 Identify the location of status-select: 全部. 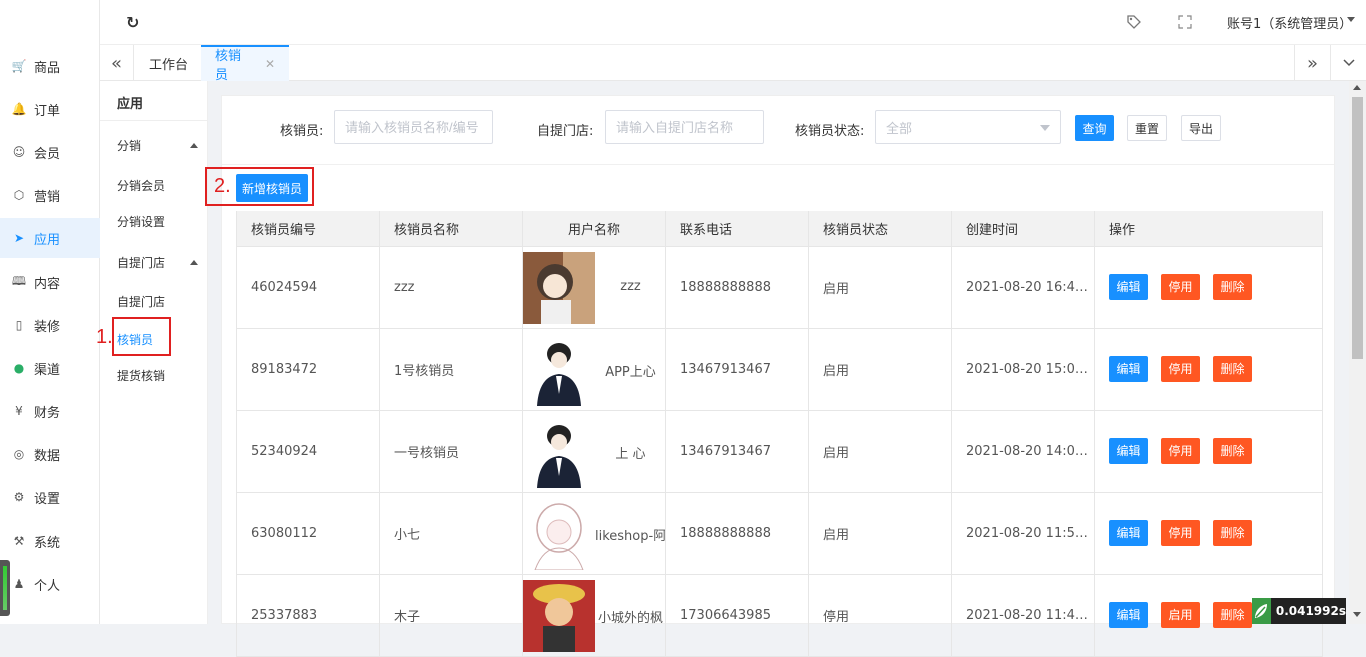
(968, 127).